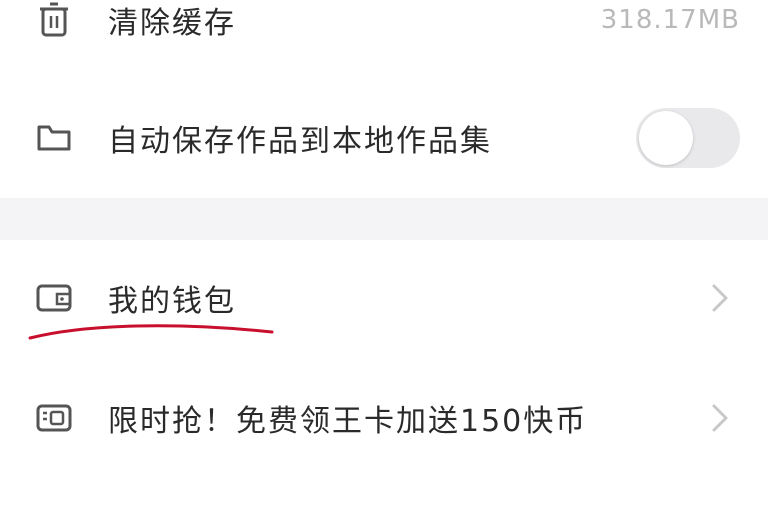 The width and height of the screenshot is (768, 510). Describe the element at coordinates (54, 418) in the screenshot. I see `card-icon` at that location.